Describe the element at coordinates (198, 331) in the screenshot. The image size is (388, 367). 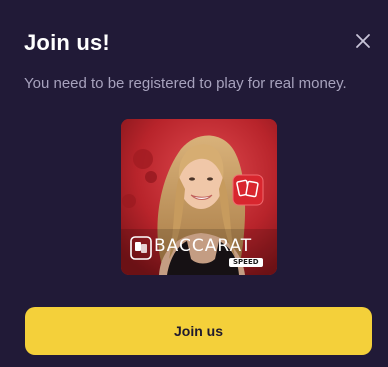
I see `join-us-button: Join us` at that location.